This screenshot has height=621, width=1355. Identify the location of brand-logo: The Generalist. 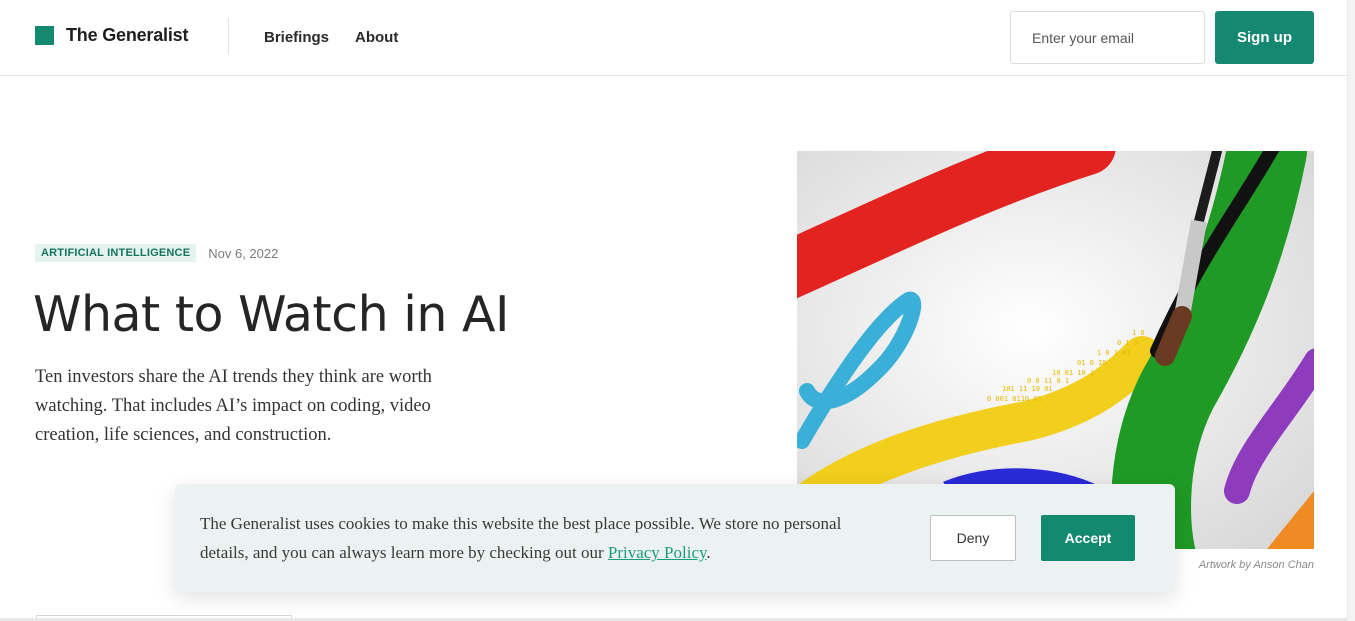
(111, 35).